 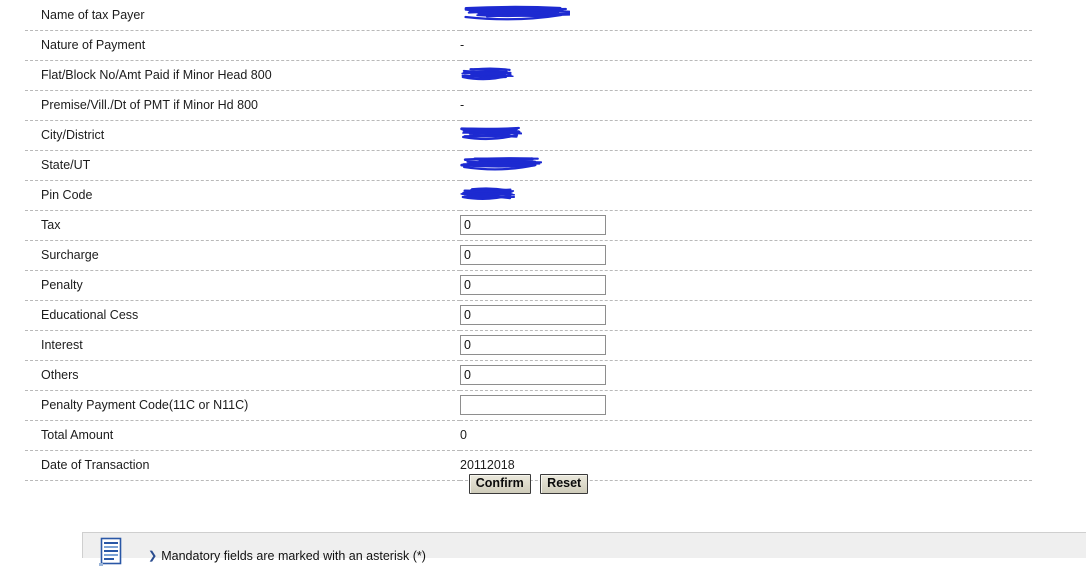 I want to click on document-lines-icon, so click(x=111, y=552).